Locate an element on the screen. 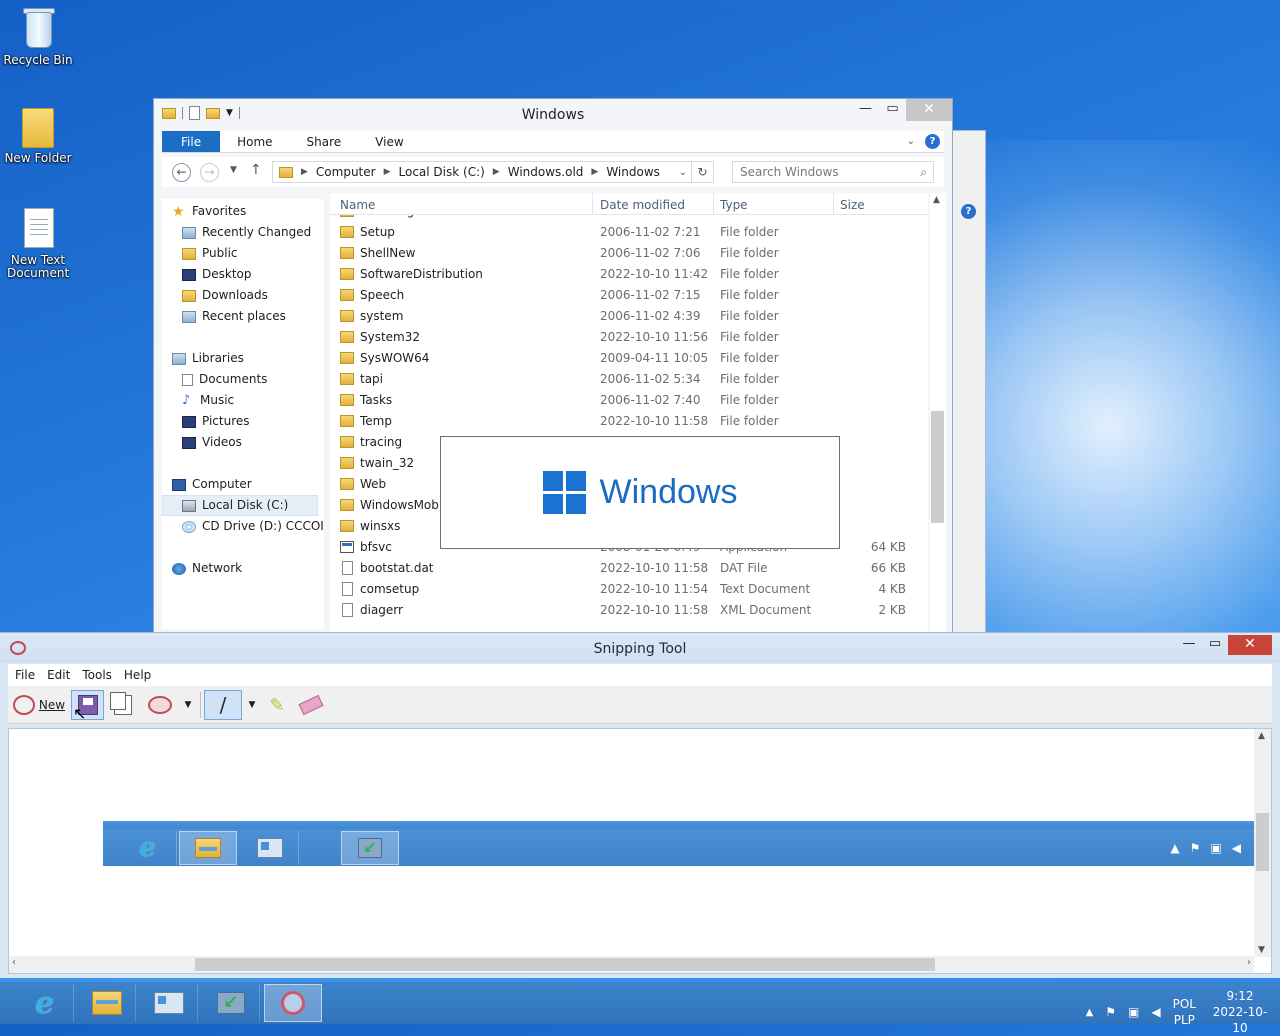 This screenshot has width=1280, height=1036. pen-dropdown-icon: ▼ is located at coordinates (252, 705).